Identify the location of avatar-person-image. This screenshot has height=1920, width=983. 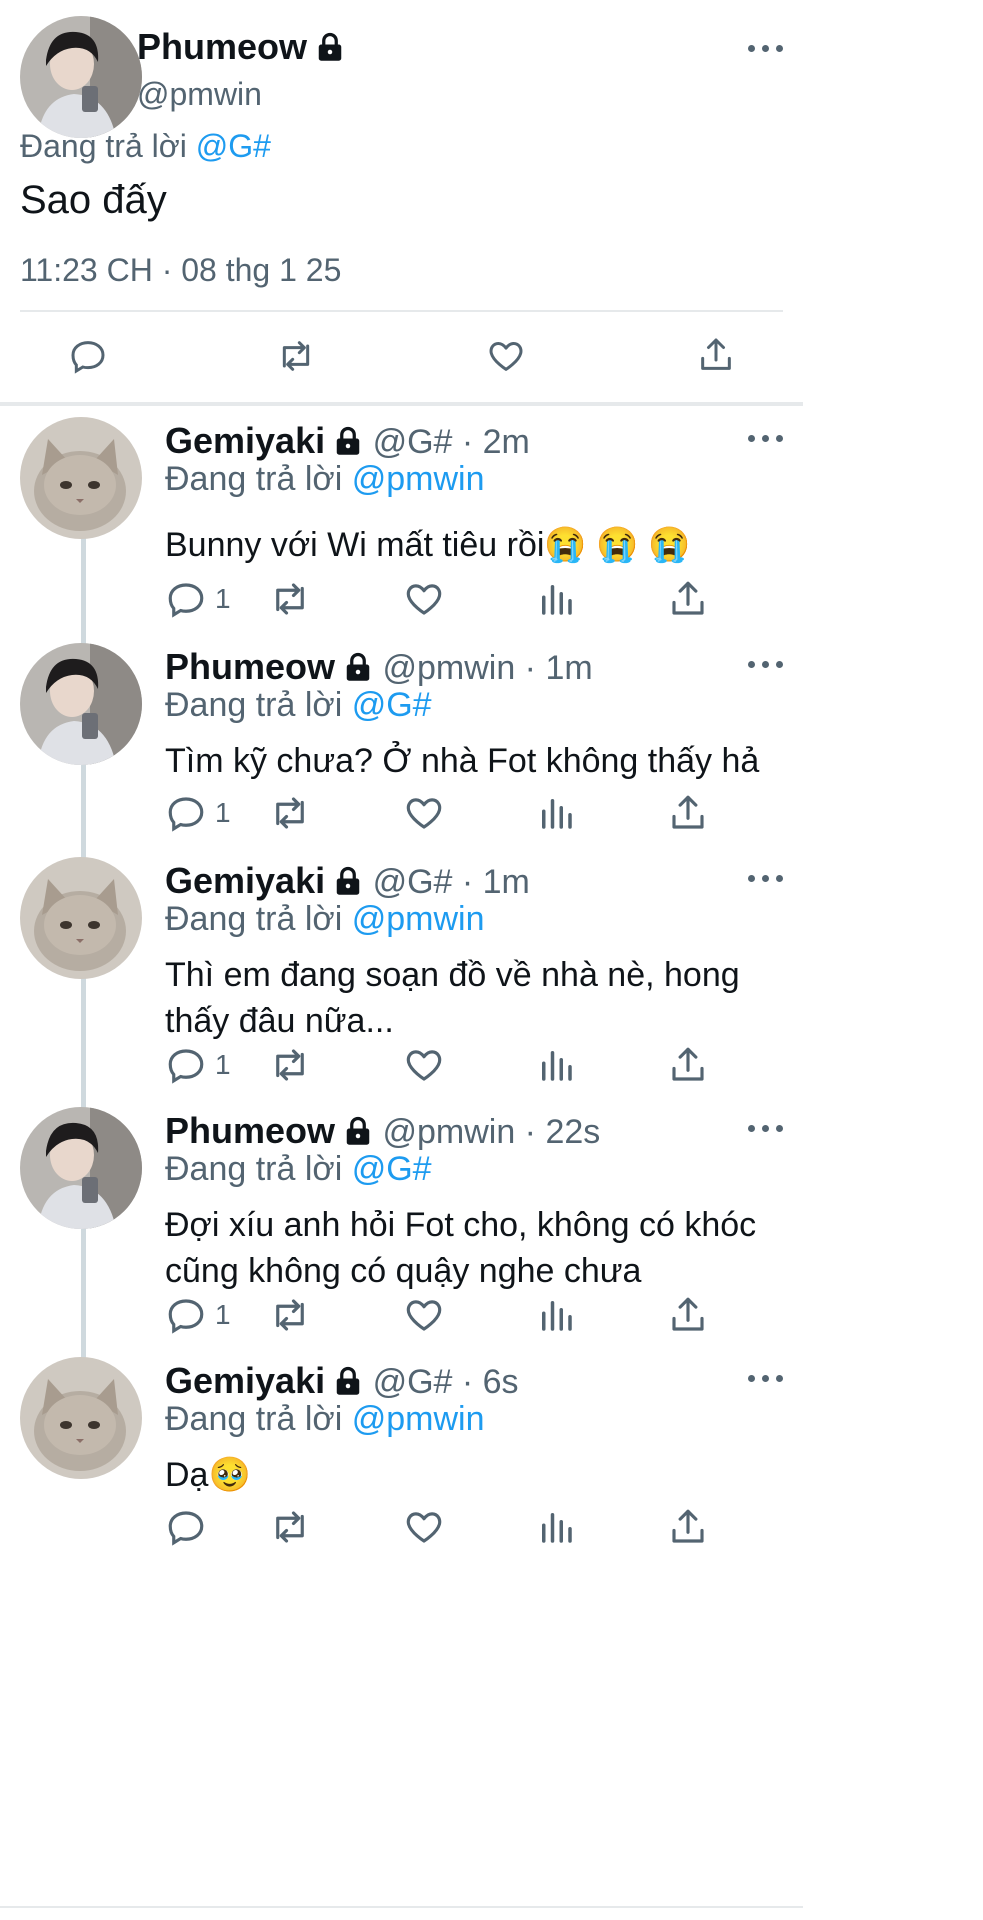
(81, 77).